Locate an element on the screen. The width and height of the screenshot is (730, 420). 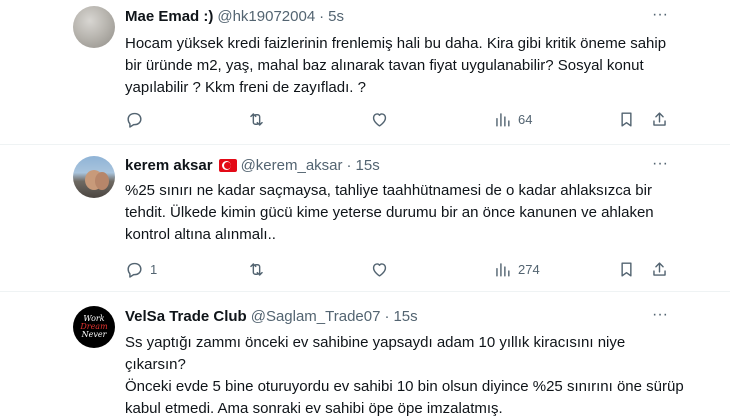
display-name: Mae Emad :) is located at coordinates (169, 16).